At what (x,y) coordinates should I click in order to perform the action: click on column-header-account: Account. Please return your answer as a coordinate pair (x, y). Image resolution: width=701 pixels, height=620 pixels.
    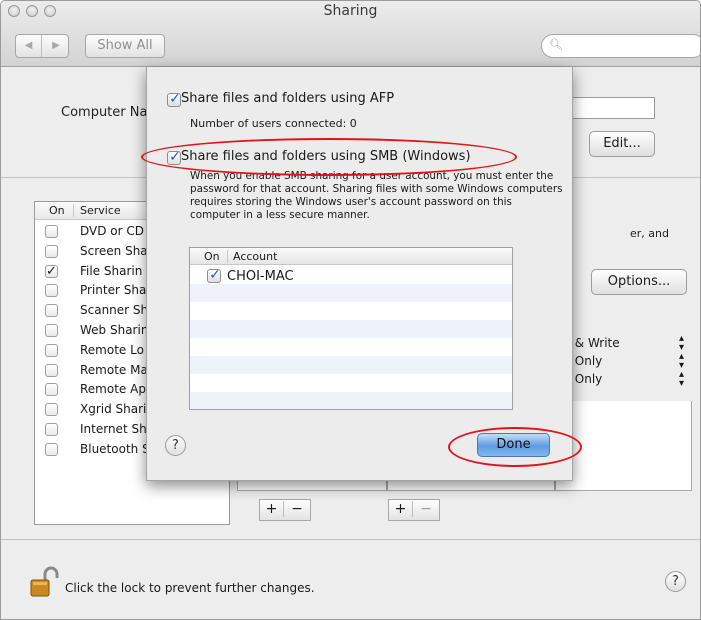
    Looking at the image, I should click on (252, 256).